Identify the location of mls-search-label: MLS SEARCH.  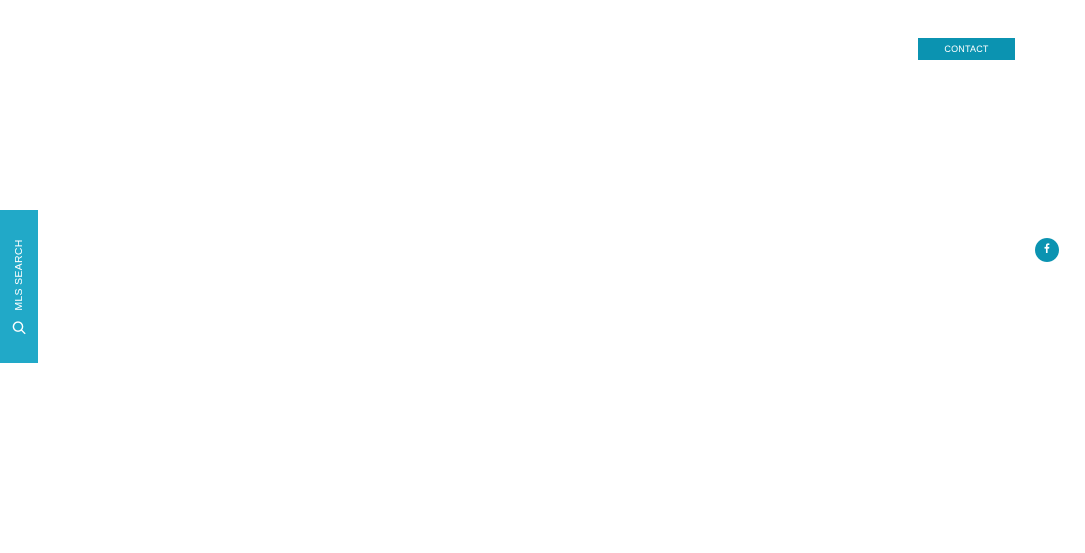
(19, 274).